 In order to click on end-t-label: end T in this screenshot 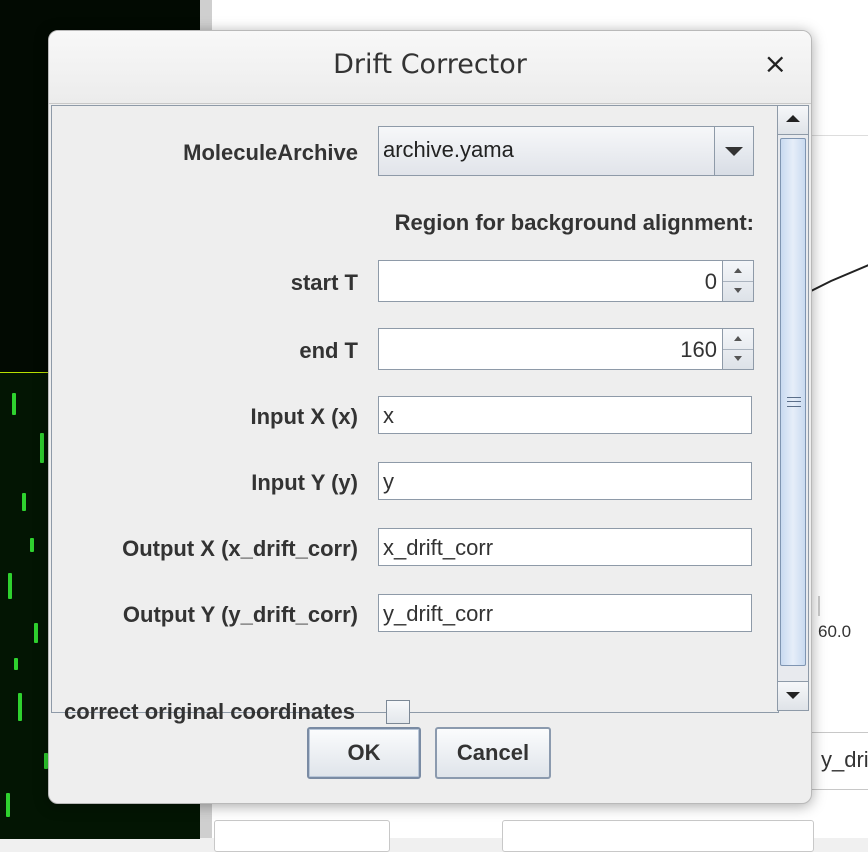, I will do `click(328, 350)`.